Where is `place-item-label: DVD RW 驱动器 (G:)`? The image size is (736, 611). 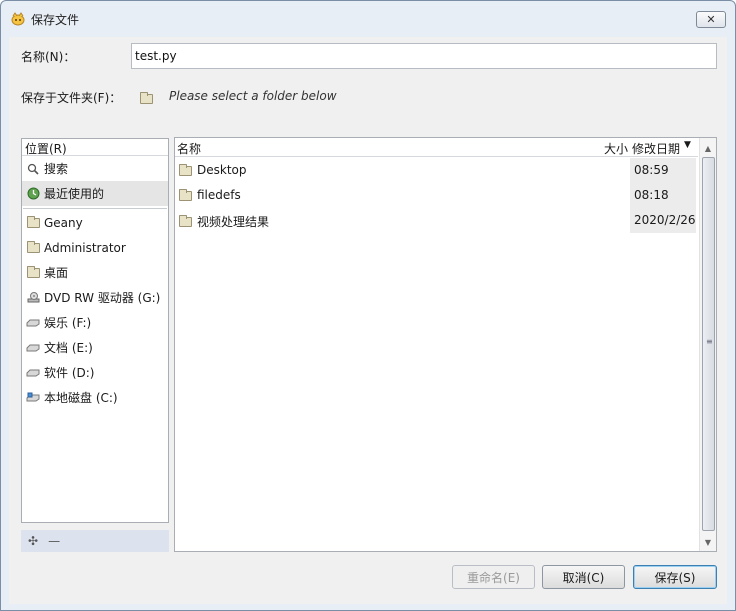 place-item-label: DVD RW 驱动器 (G:) is located at coordinates (102, 298).